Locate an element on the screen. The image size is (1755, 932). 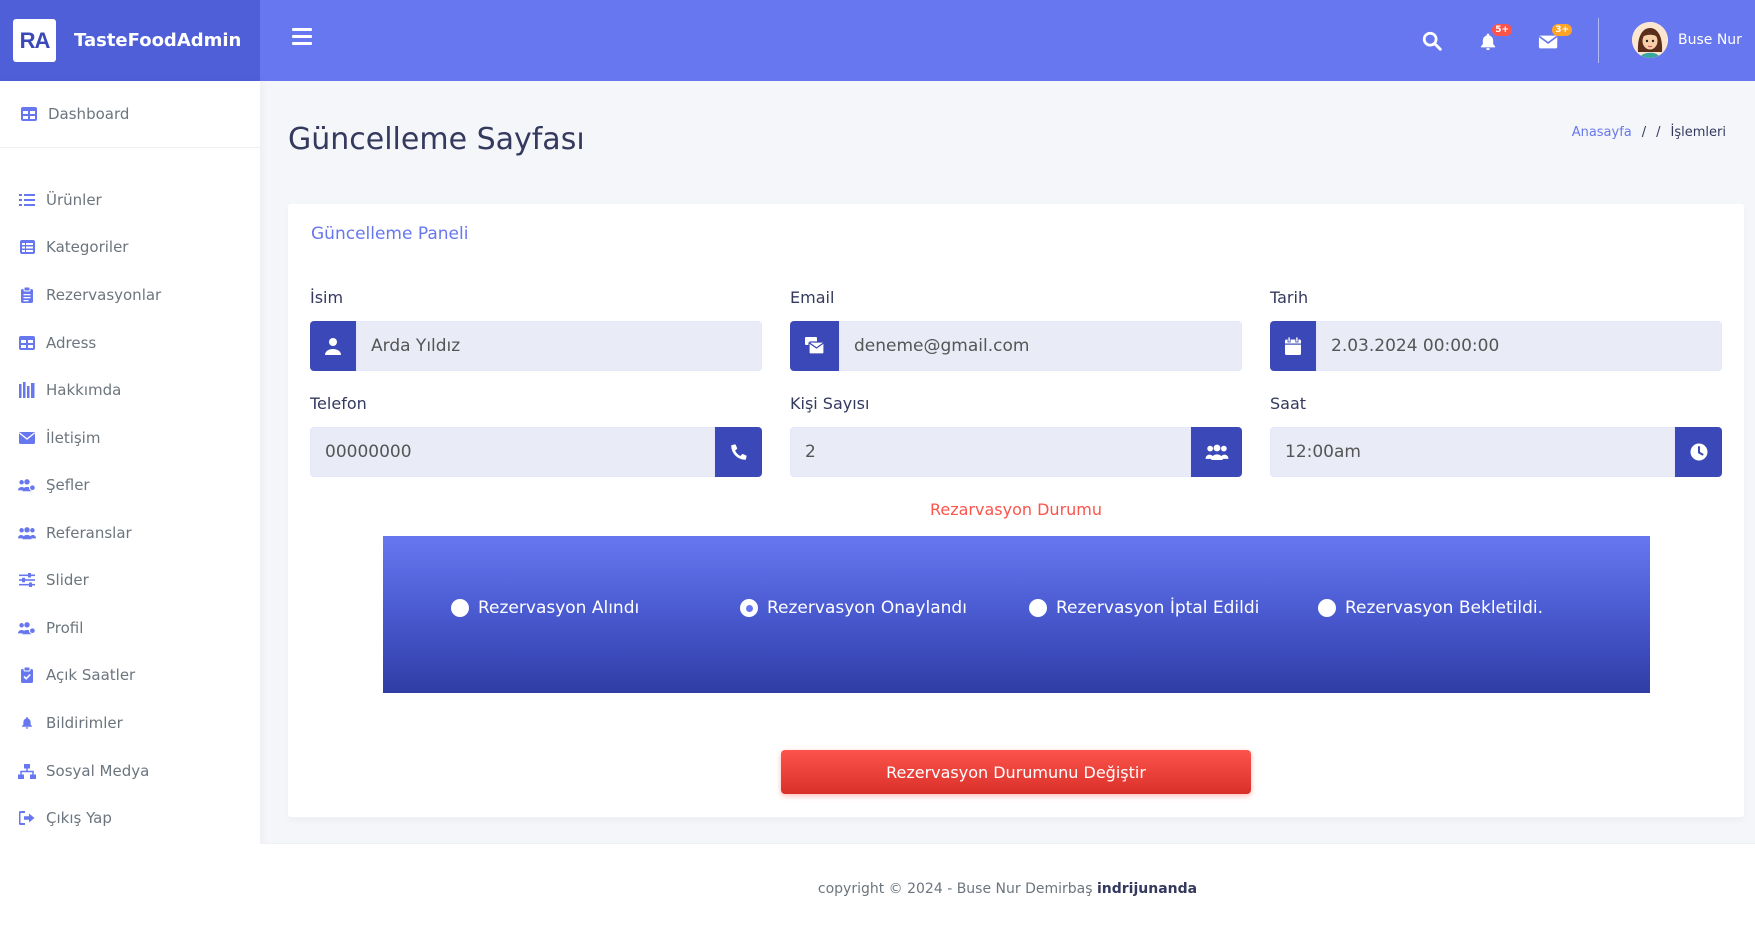
search-icon is located at coordinates (1436, 41).